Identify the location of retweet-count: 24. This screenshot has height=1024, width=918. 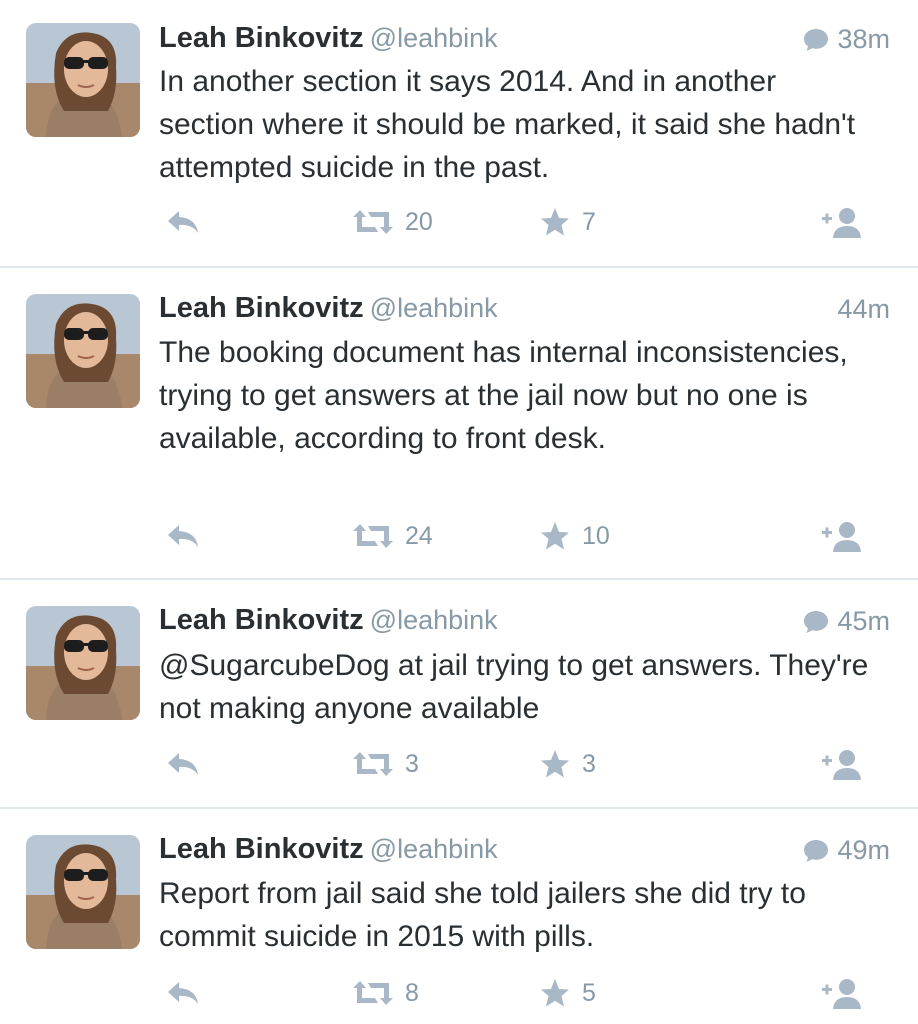
(419, 535).